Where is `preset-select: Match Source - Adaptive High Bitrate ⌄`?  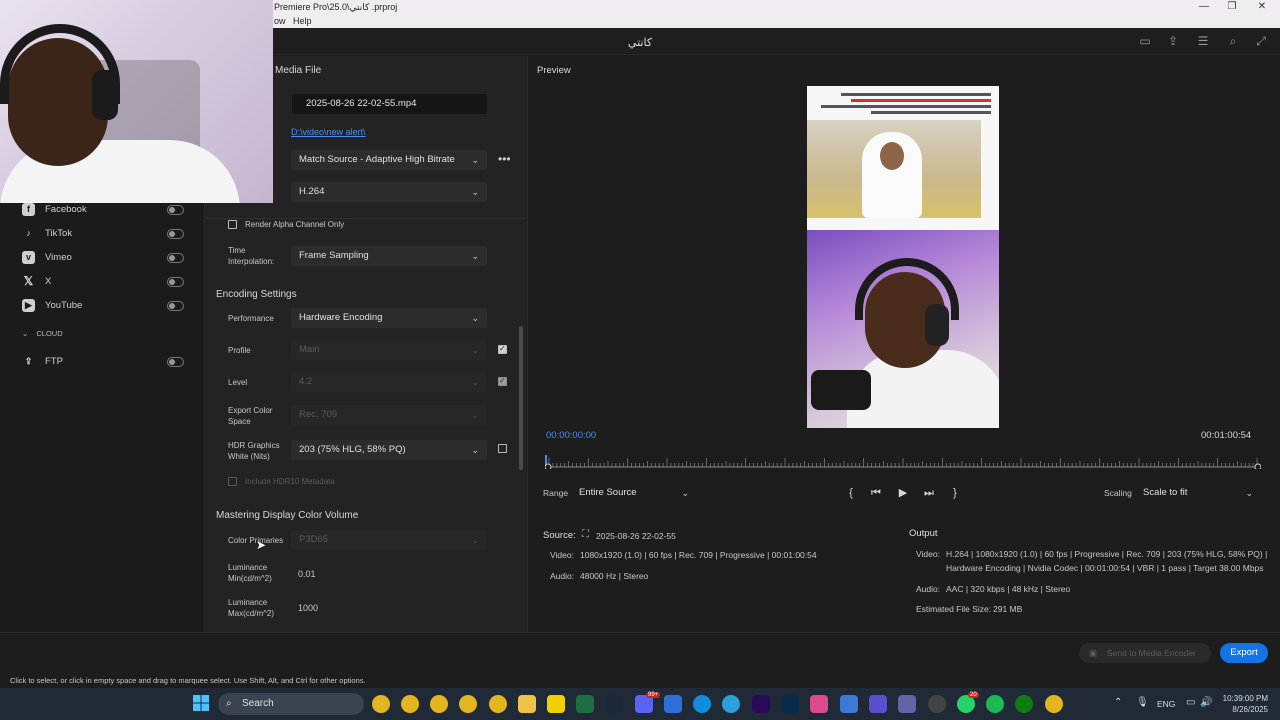
preset-select: Match Source - Adaptive High Bitrate ⌄ is located at coordinates (389, 160).